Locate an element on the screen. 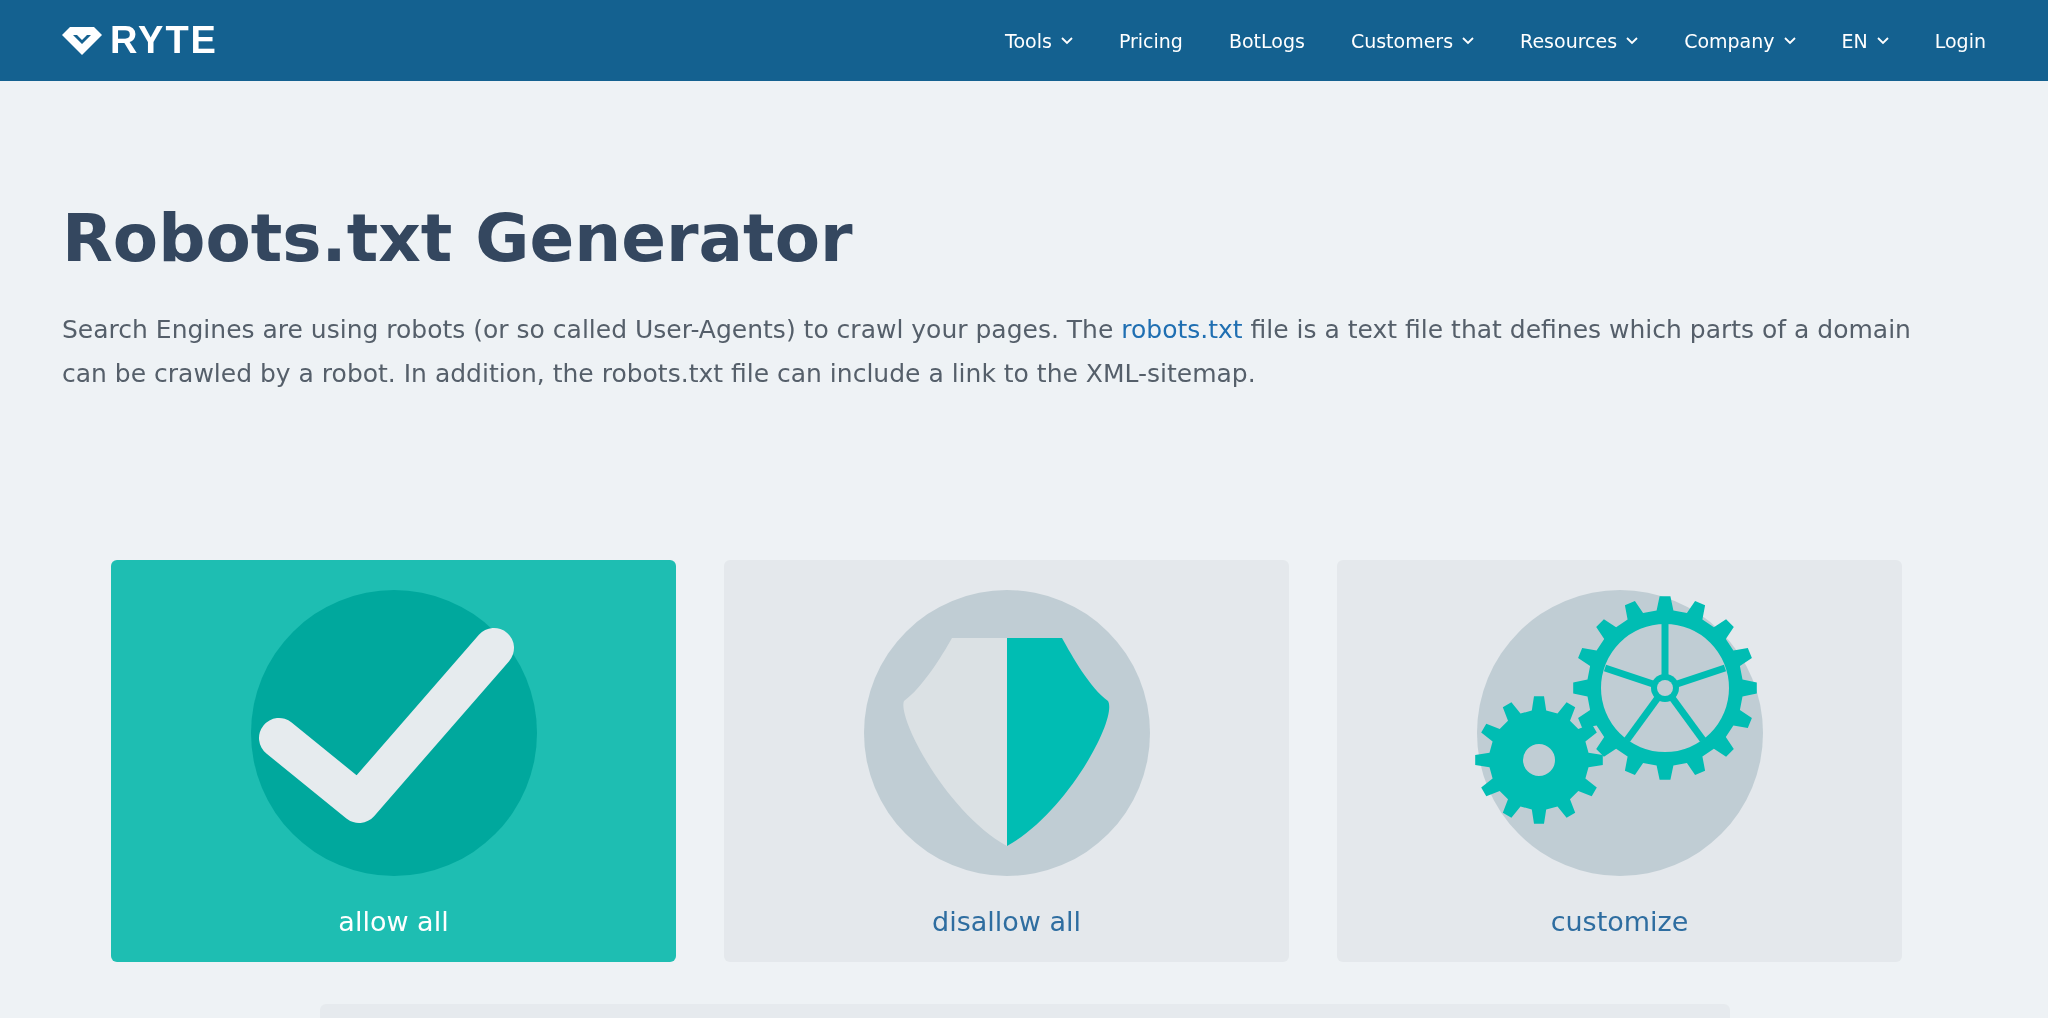  nav-link: Company is located at coordinates (1740, 40).